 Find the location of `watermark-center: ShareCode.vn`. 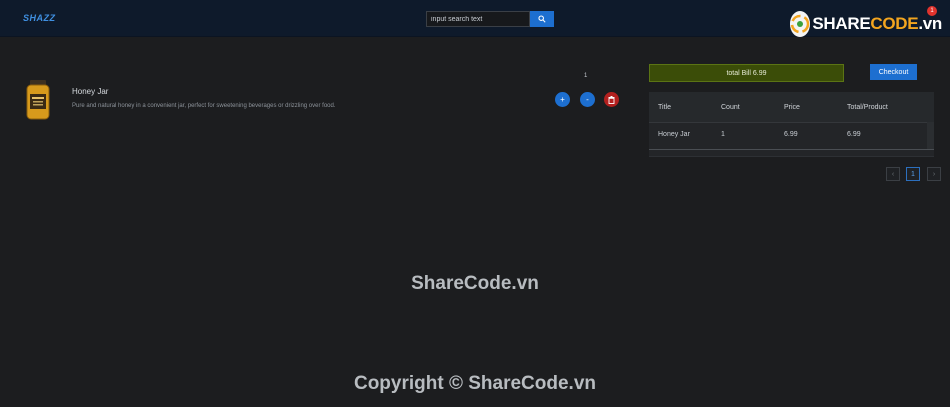

watermark-center: ShareCode.vn is located at coordinates (475, 283).